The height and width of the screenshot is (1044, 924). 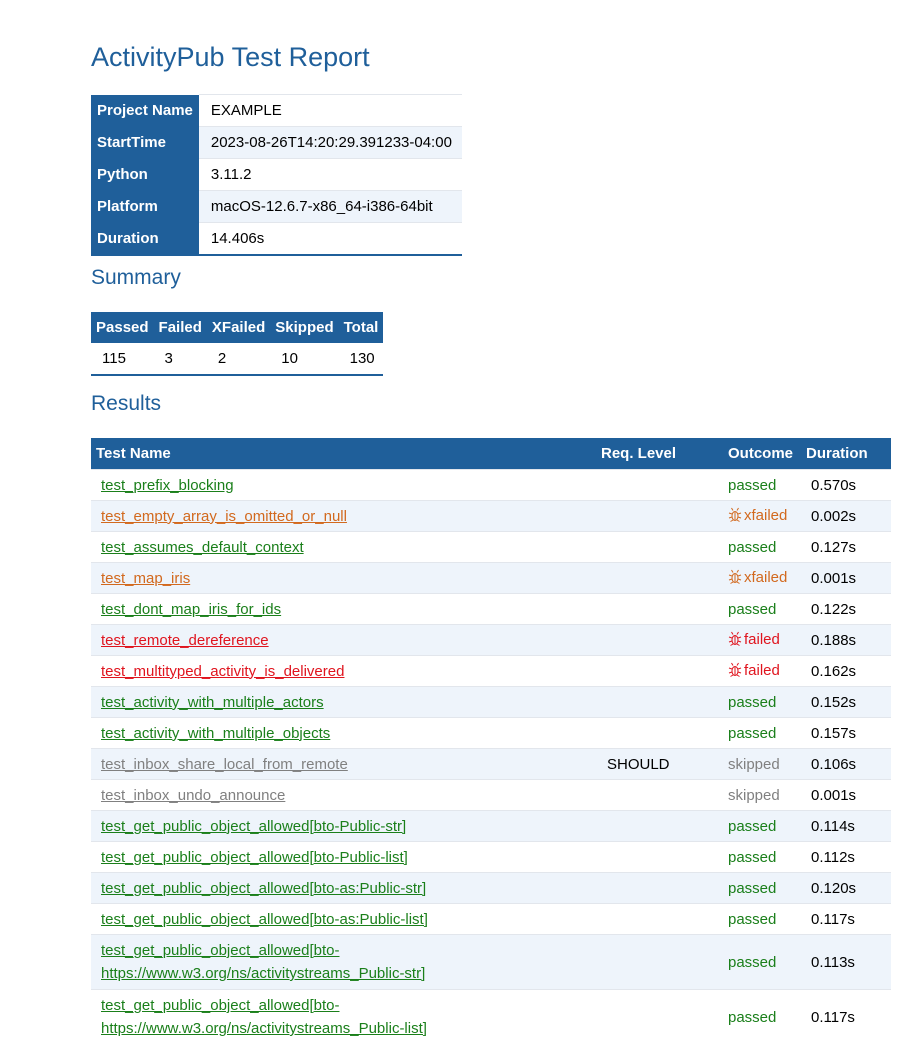 What do you see at coordinates (180, 327) in the screenshot?
I see `summary-header-failed: Failed` at bounding box center [180, 327].